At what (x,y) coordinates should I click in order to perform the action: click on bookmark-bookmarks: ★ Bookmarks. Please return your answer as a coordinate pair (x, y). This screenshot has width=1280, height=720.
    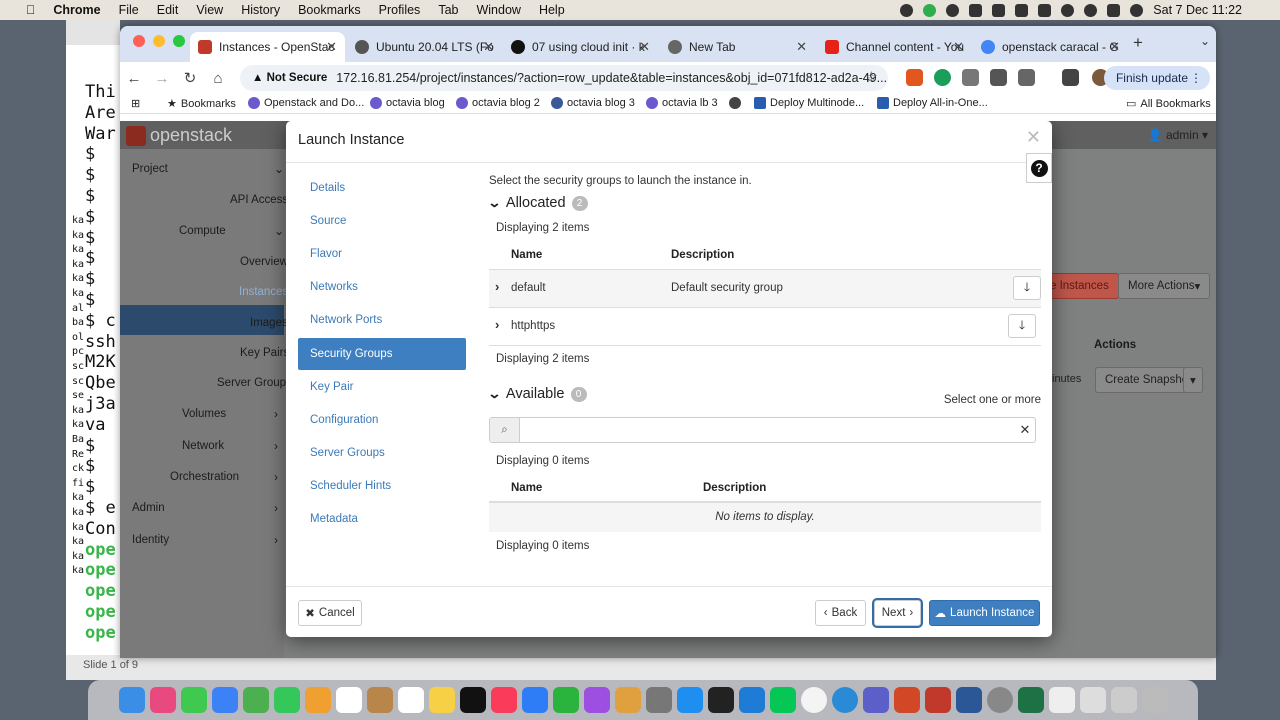
    Looking at the image, I should click on (201, 104).